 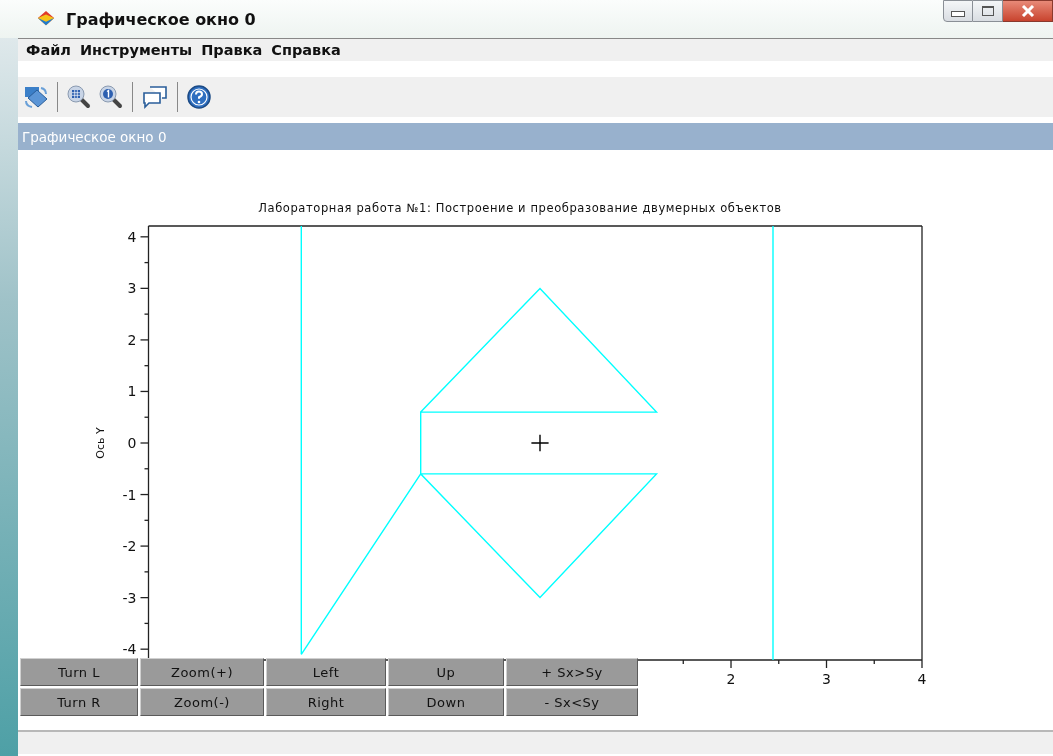 I want to click on y-tick-label: 3, so click(x=132, y=288).